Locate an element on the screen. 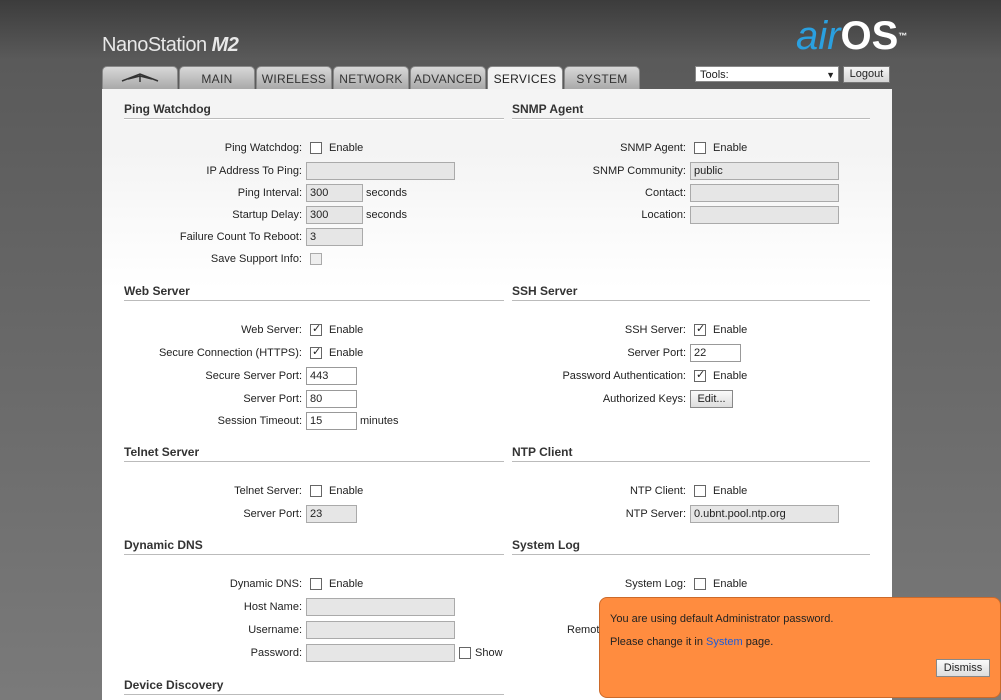  ssh-server-label: SSH Server: is located at coordinates (655, 330).